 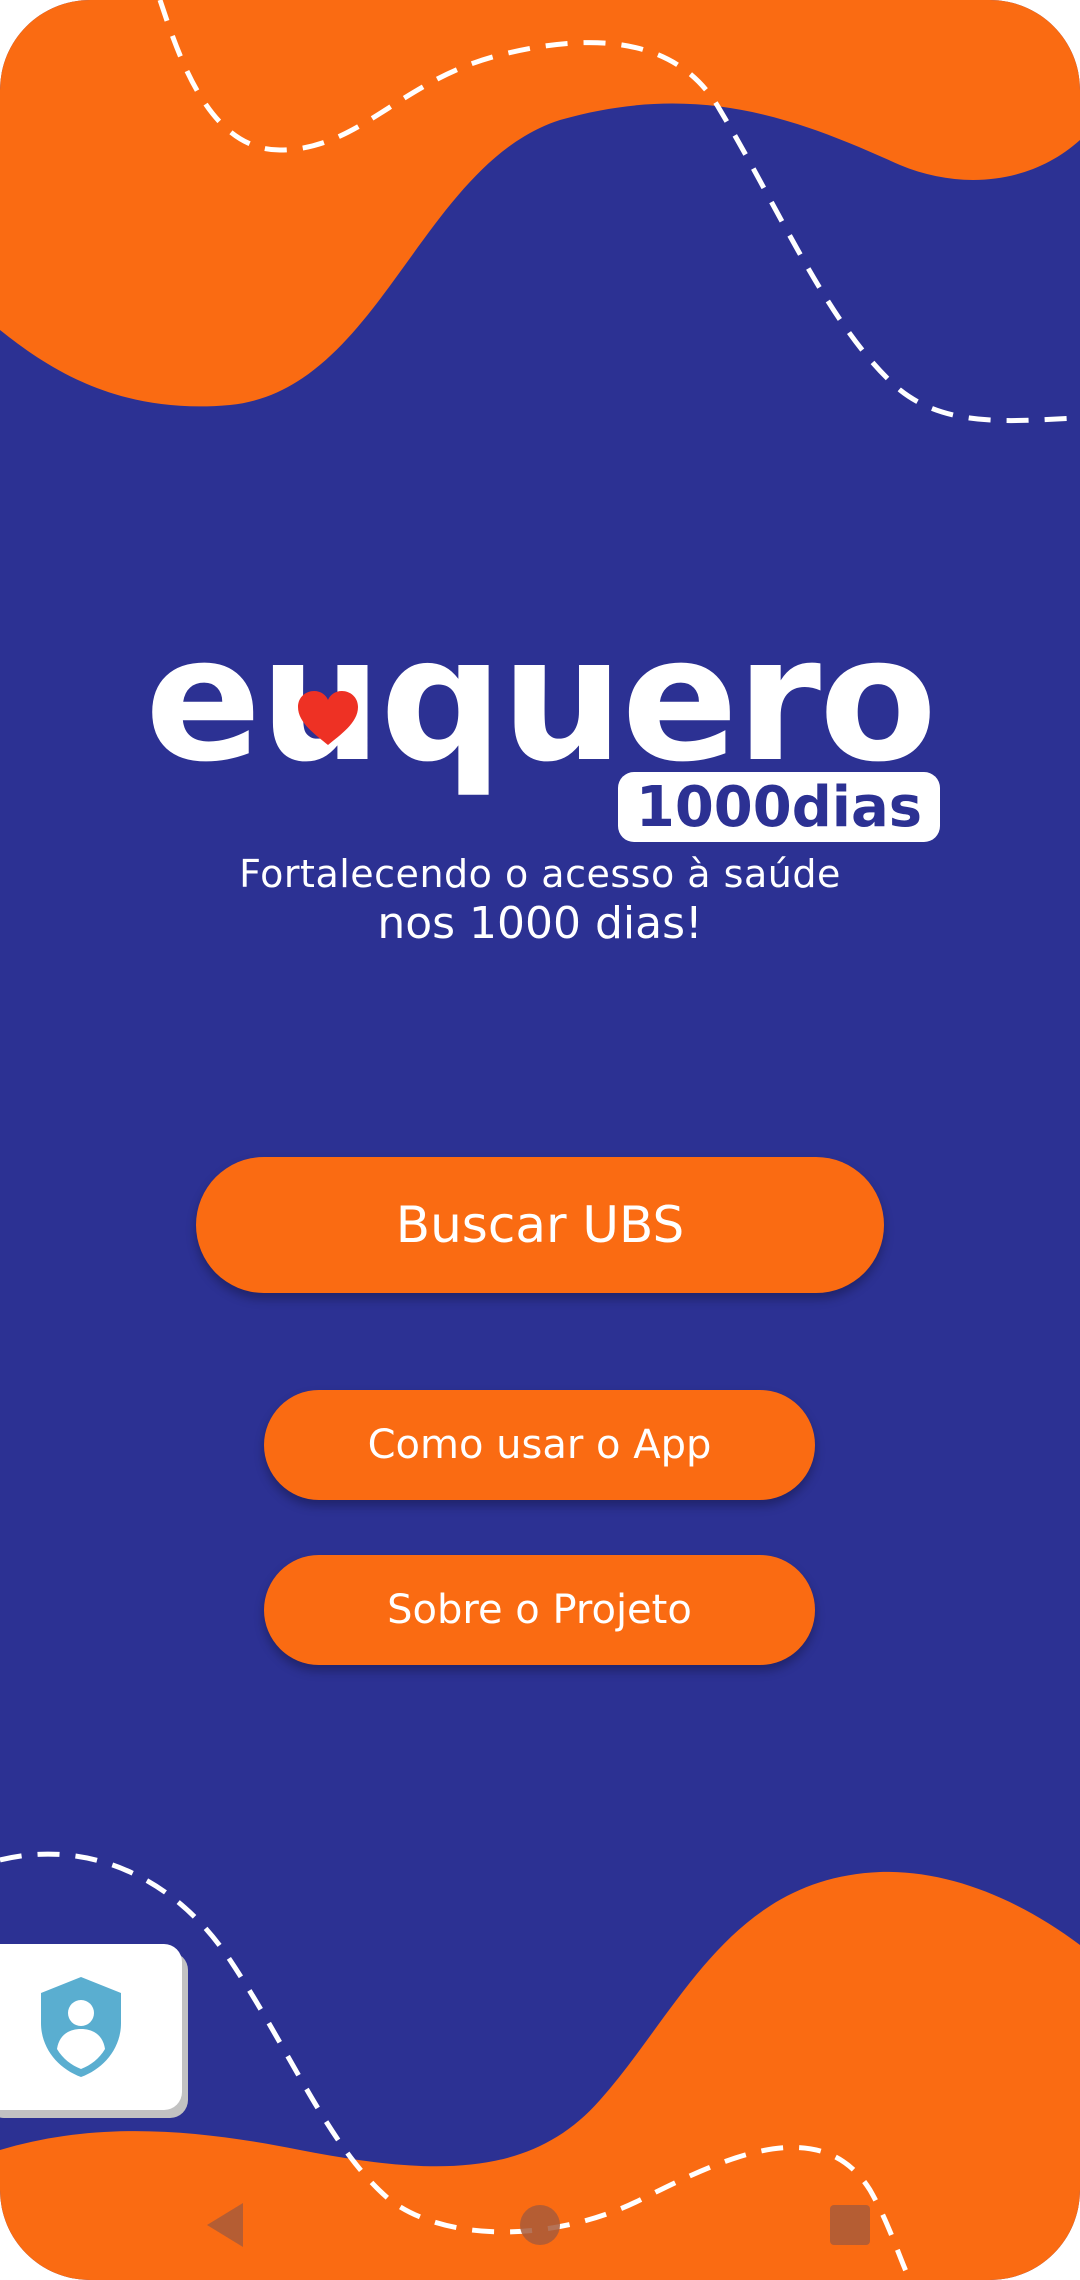 I want to click on nav-home-icon, so click(x=540, y=2225).